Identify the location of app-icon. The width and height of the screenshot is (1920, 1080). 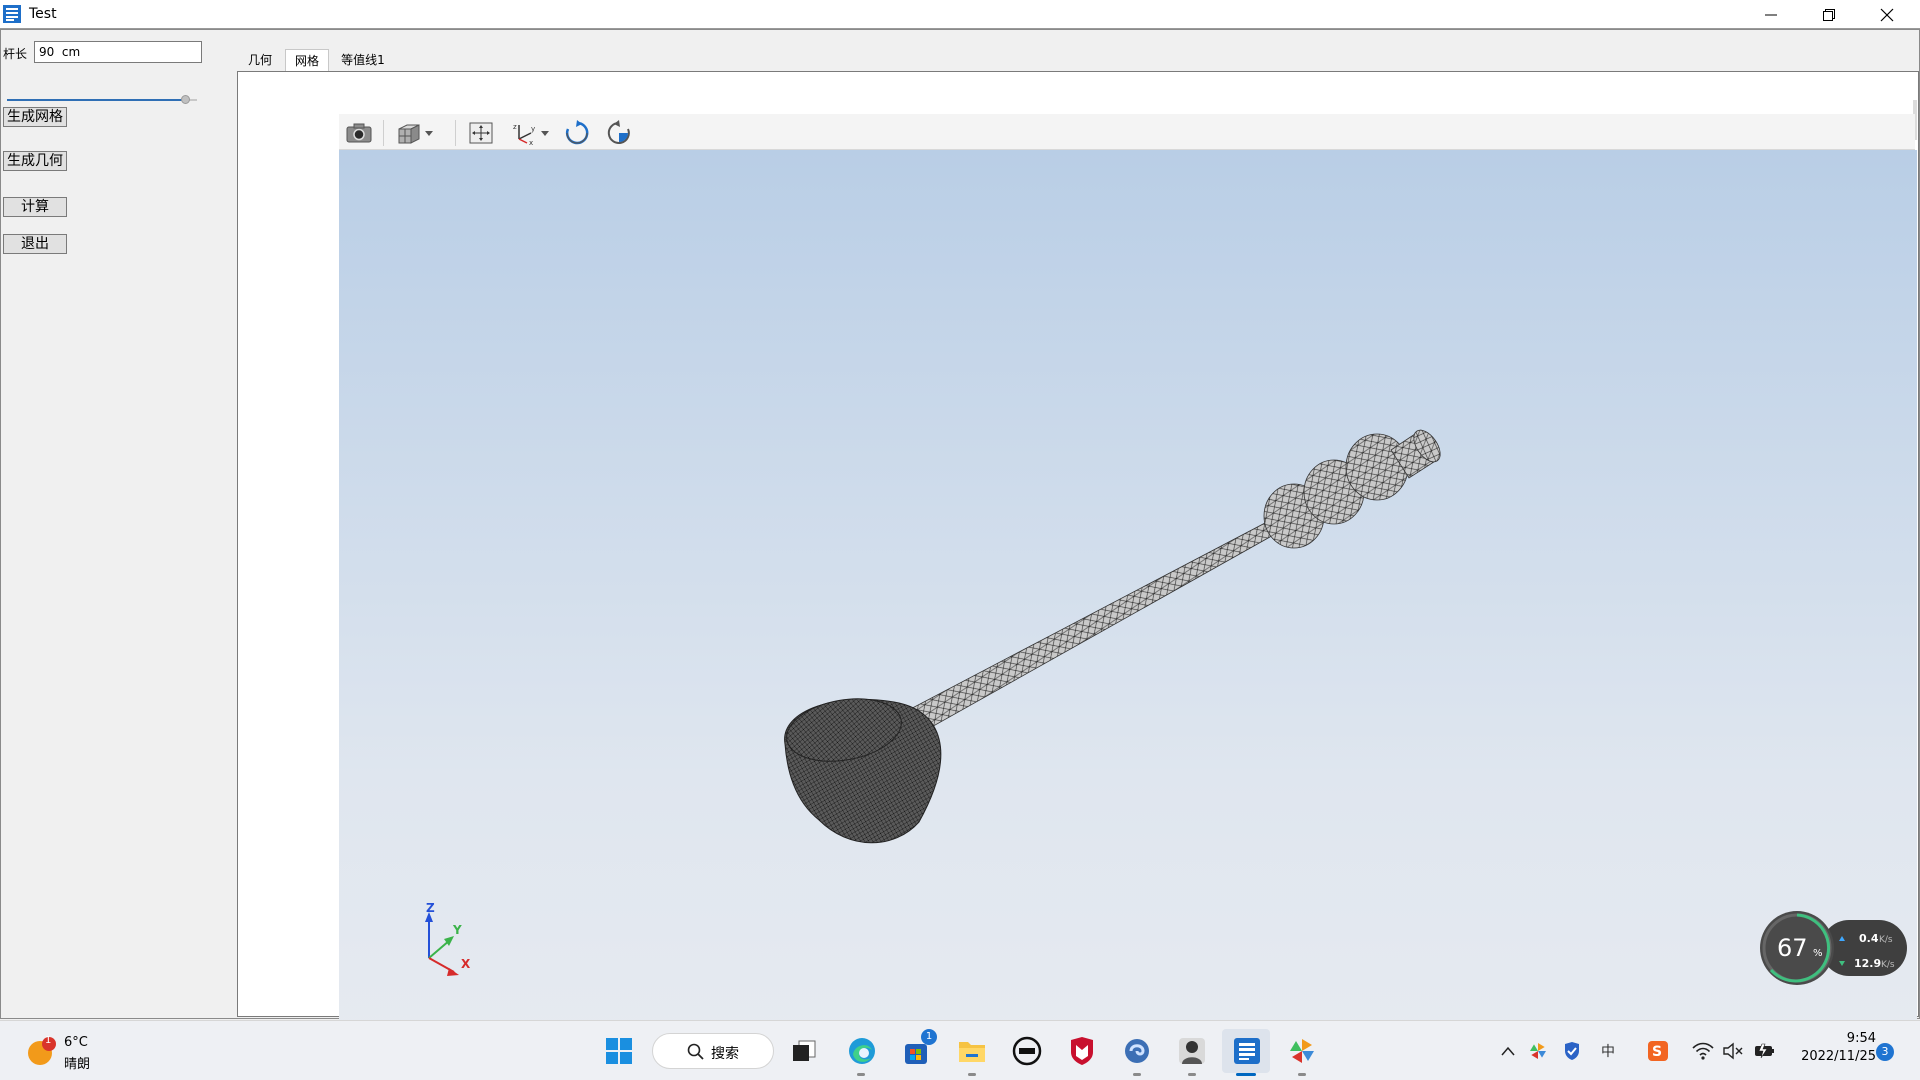
(12, 14).